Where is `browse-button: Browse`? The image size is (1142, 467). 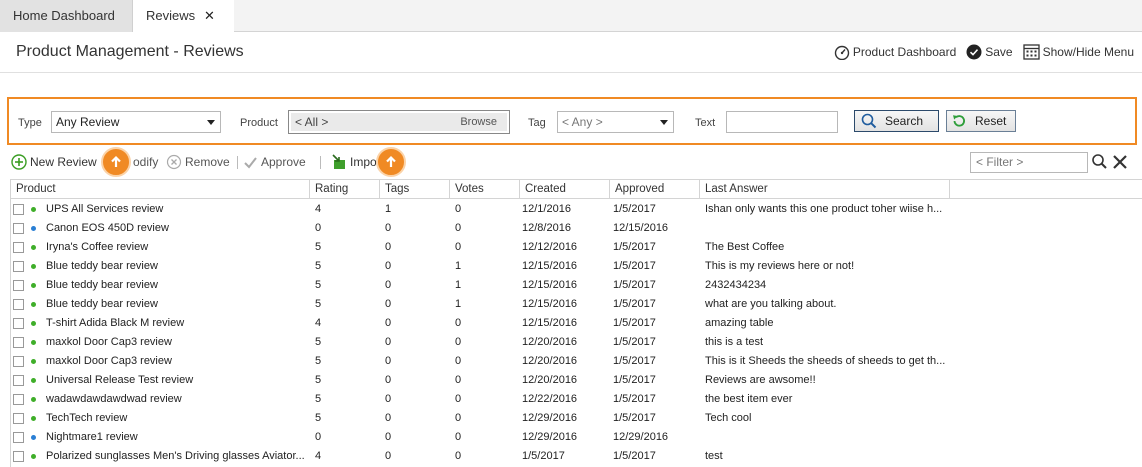 browse-button: Browse is located at coordinates (478, 122).